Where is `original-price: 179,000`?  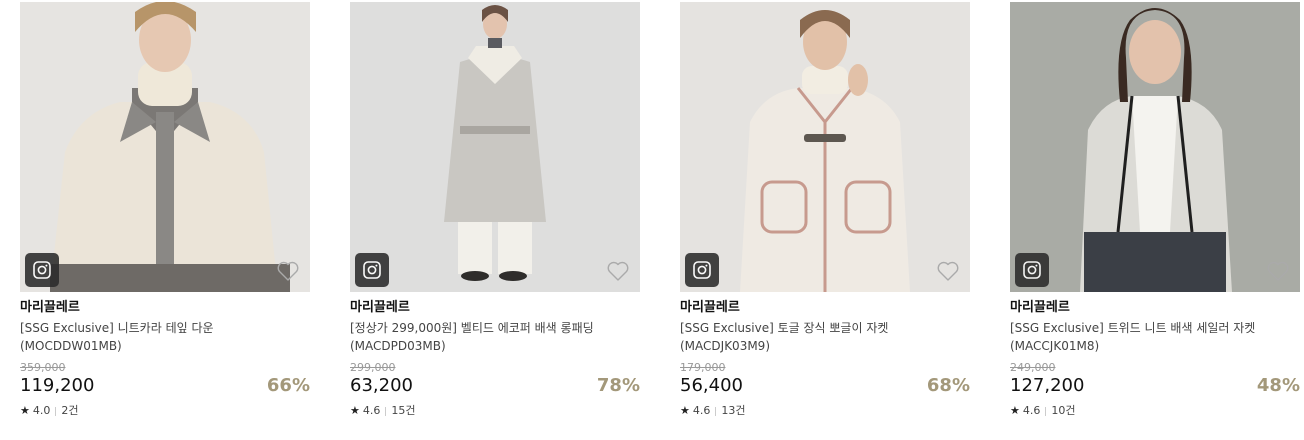 original-price: 179,000 is located at coordinates (703, 367).